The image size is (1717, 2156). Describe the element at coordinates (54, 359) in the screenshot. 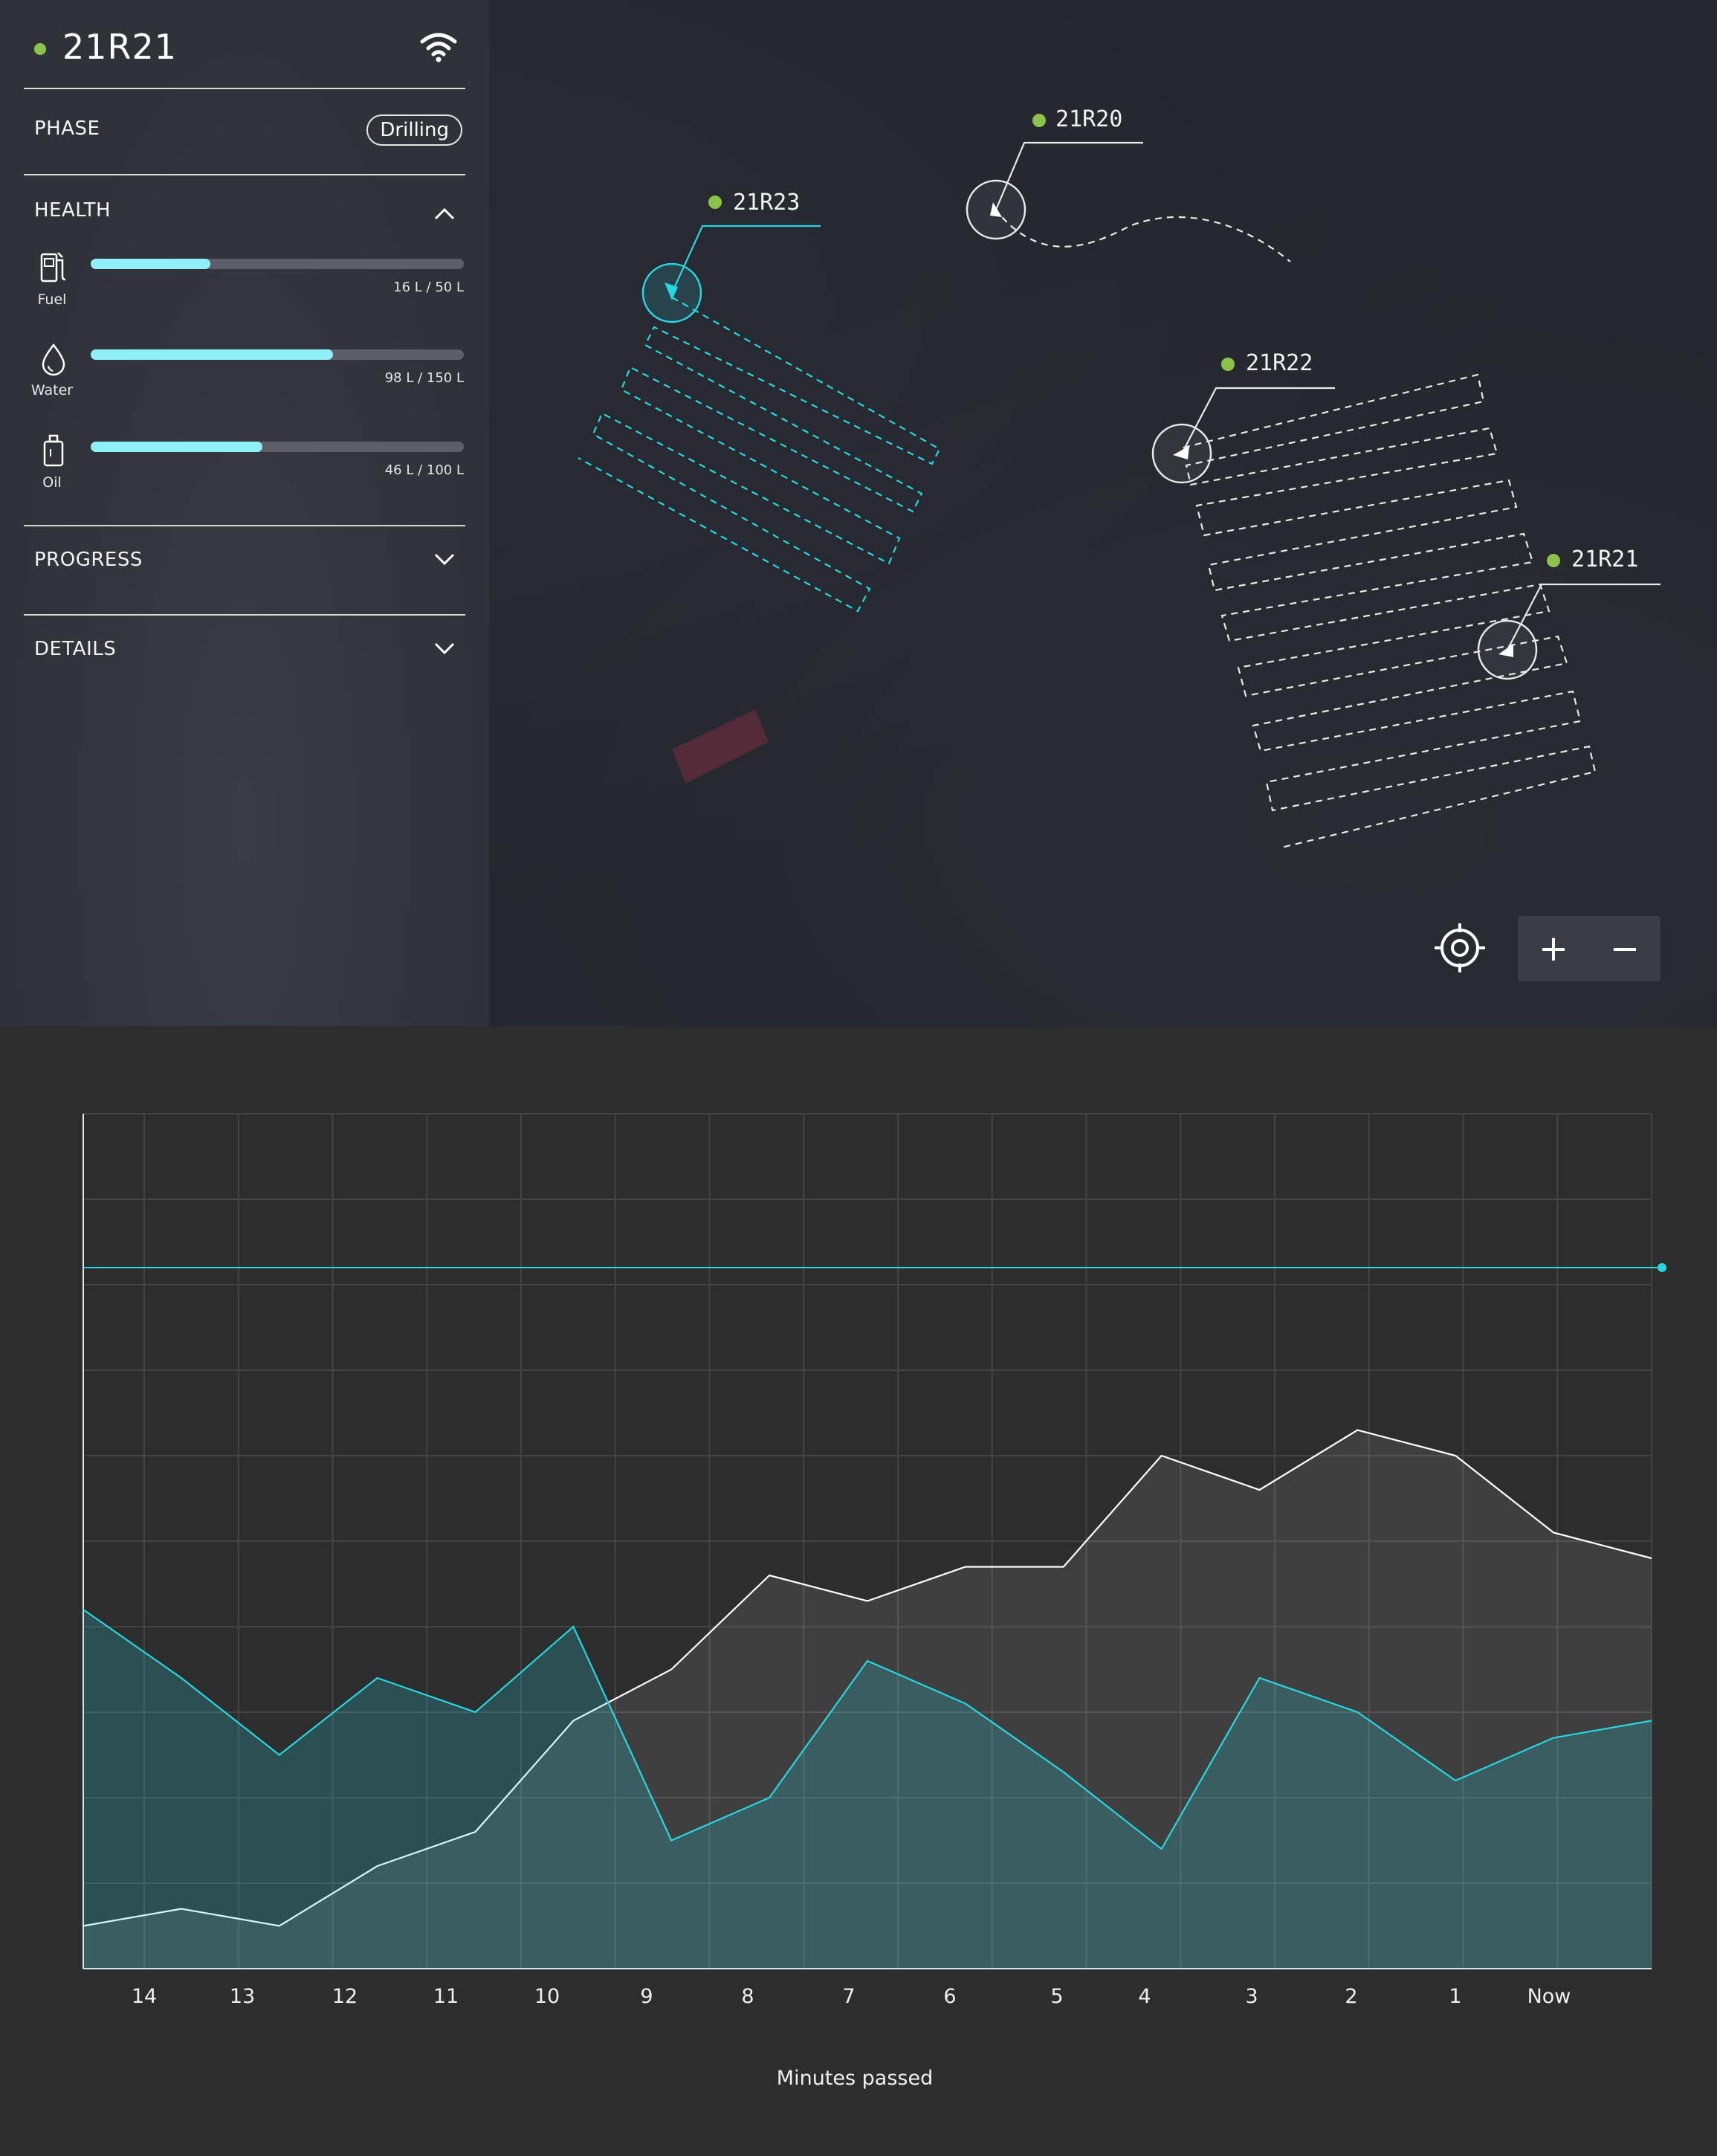

I see `water-drop-icon` at that location.